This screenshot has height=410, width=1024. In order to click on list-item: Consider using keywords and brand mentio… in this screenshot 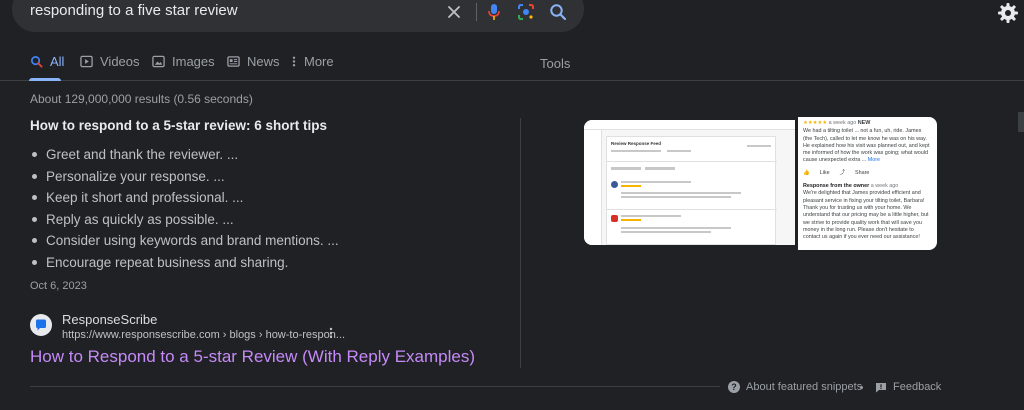, I will do `click(184, 243)`.